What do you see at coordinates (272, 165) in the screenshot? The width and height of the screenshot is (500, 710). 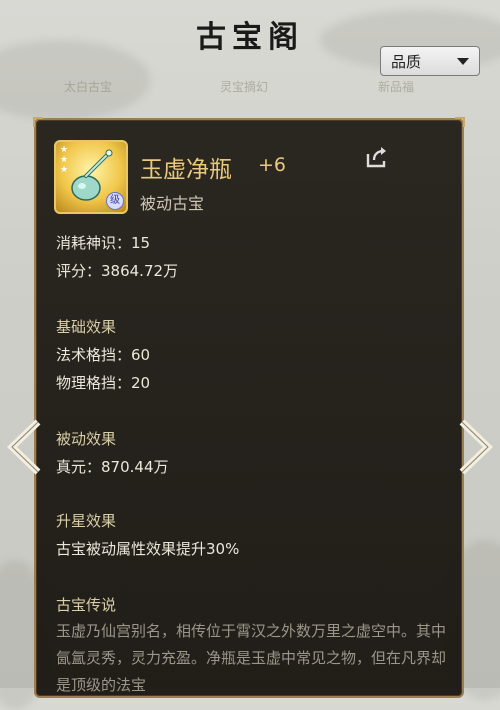 I see `item-upgrade-level: +6` at bounding box center [272, 165].